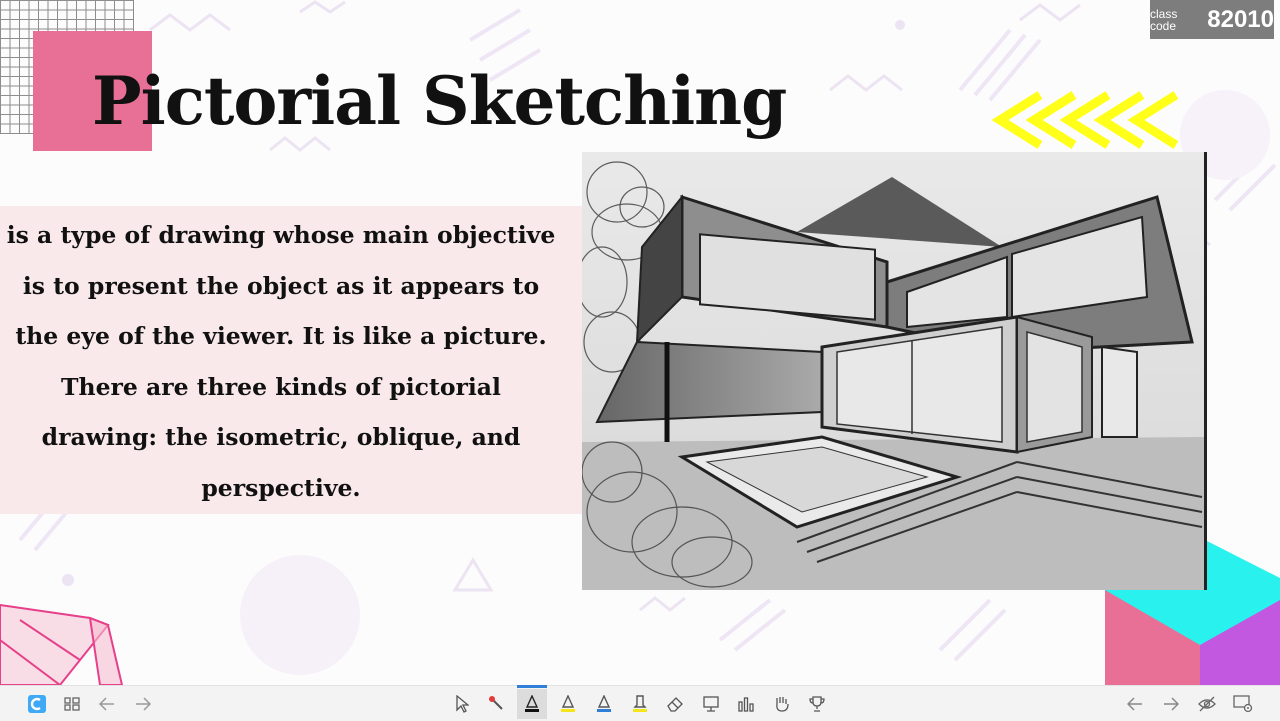 This screenshot has height=721, width=1280. I want to click on pointer-icon, so click(462, 704).